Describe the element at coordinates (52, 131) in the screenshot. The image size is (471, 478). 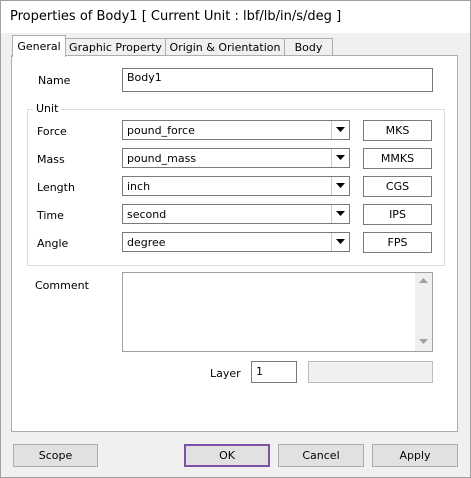
I see `force-label: Force` at that location.